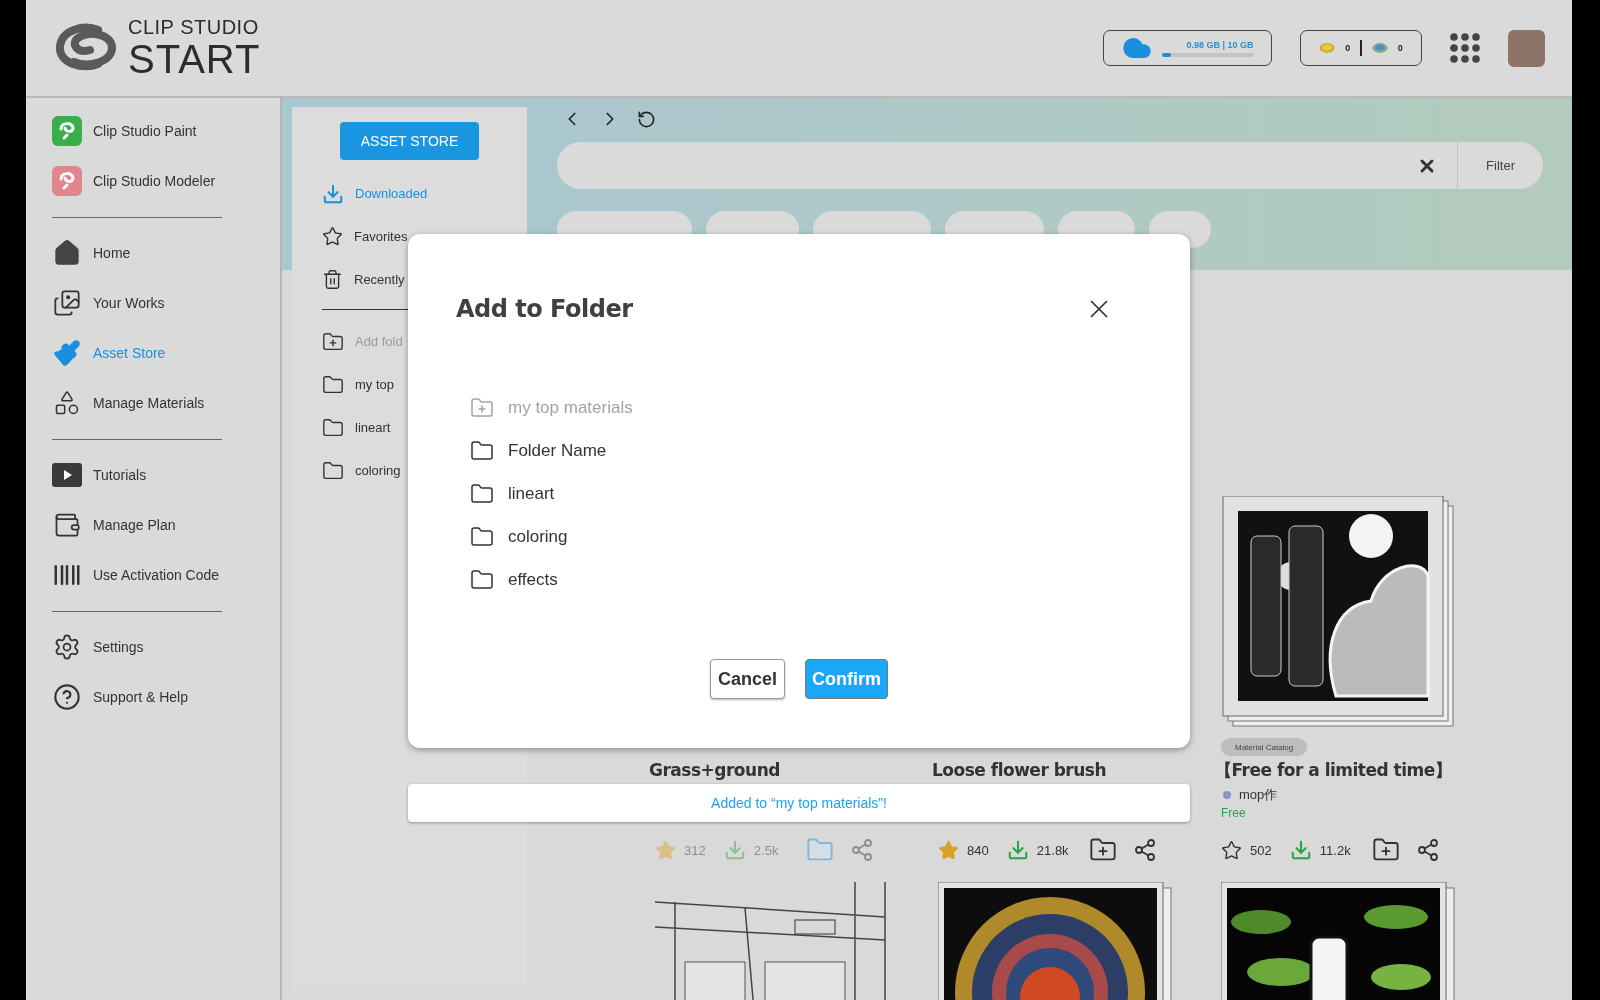 The image size is (1600, 1000). What do you see at coordinates (1234, 814) in the screenshot?
I see `price-text: Free` at bounding box center [1234, 814].